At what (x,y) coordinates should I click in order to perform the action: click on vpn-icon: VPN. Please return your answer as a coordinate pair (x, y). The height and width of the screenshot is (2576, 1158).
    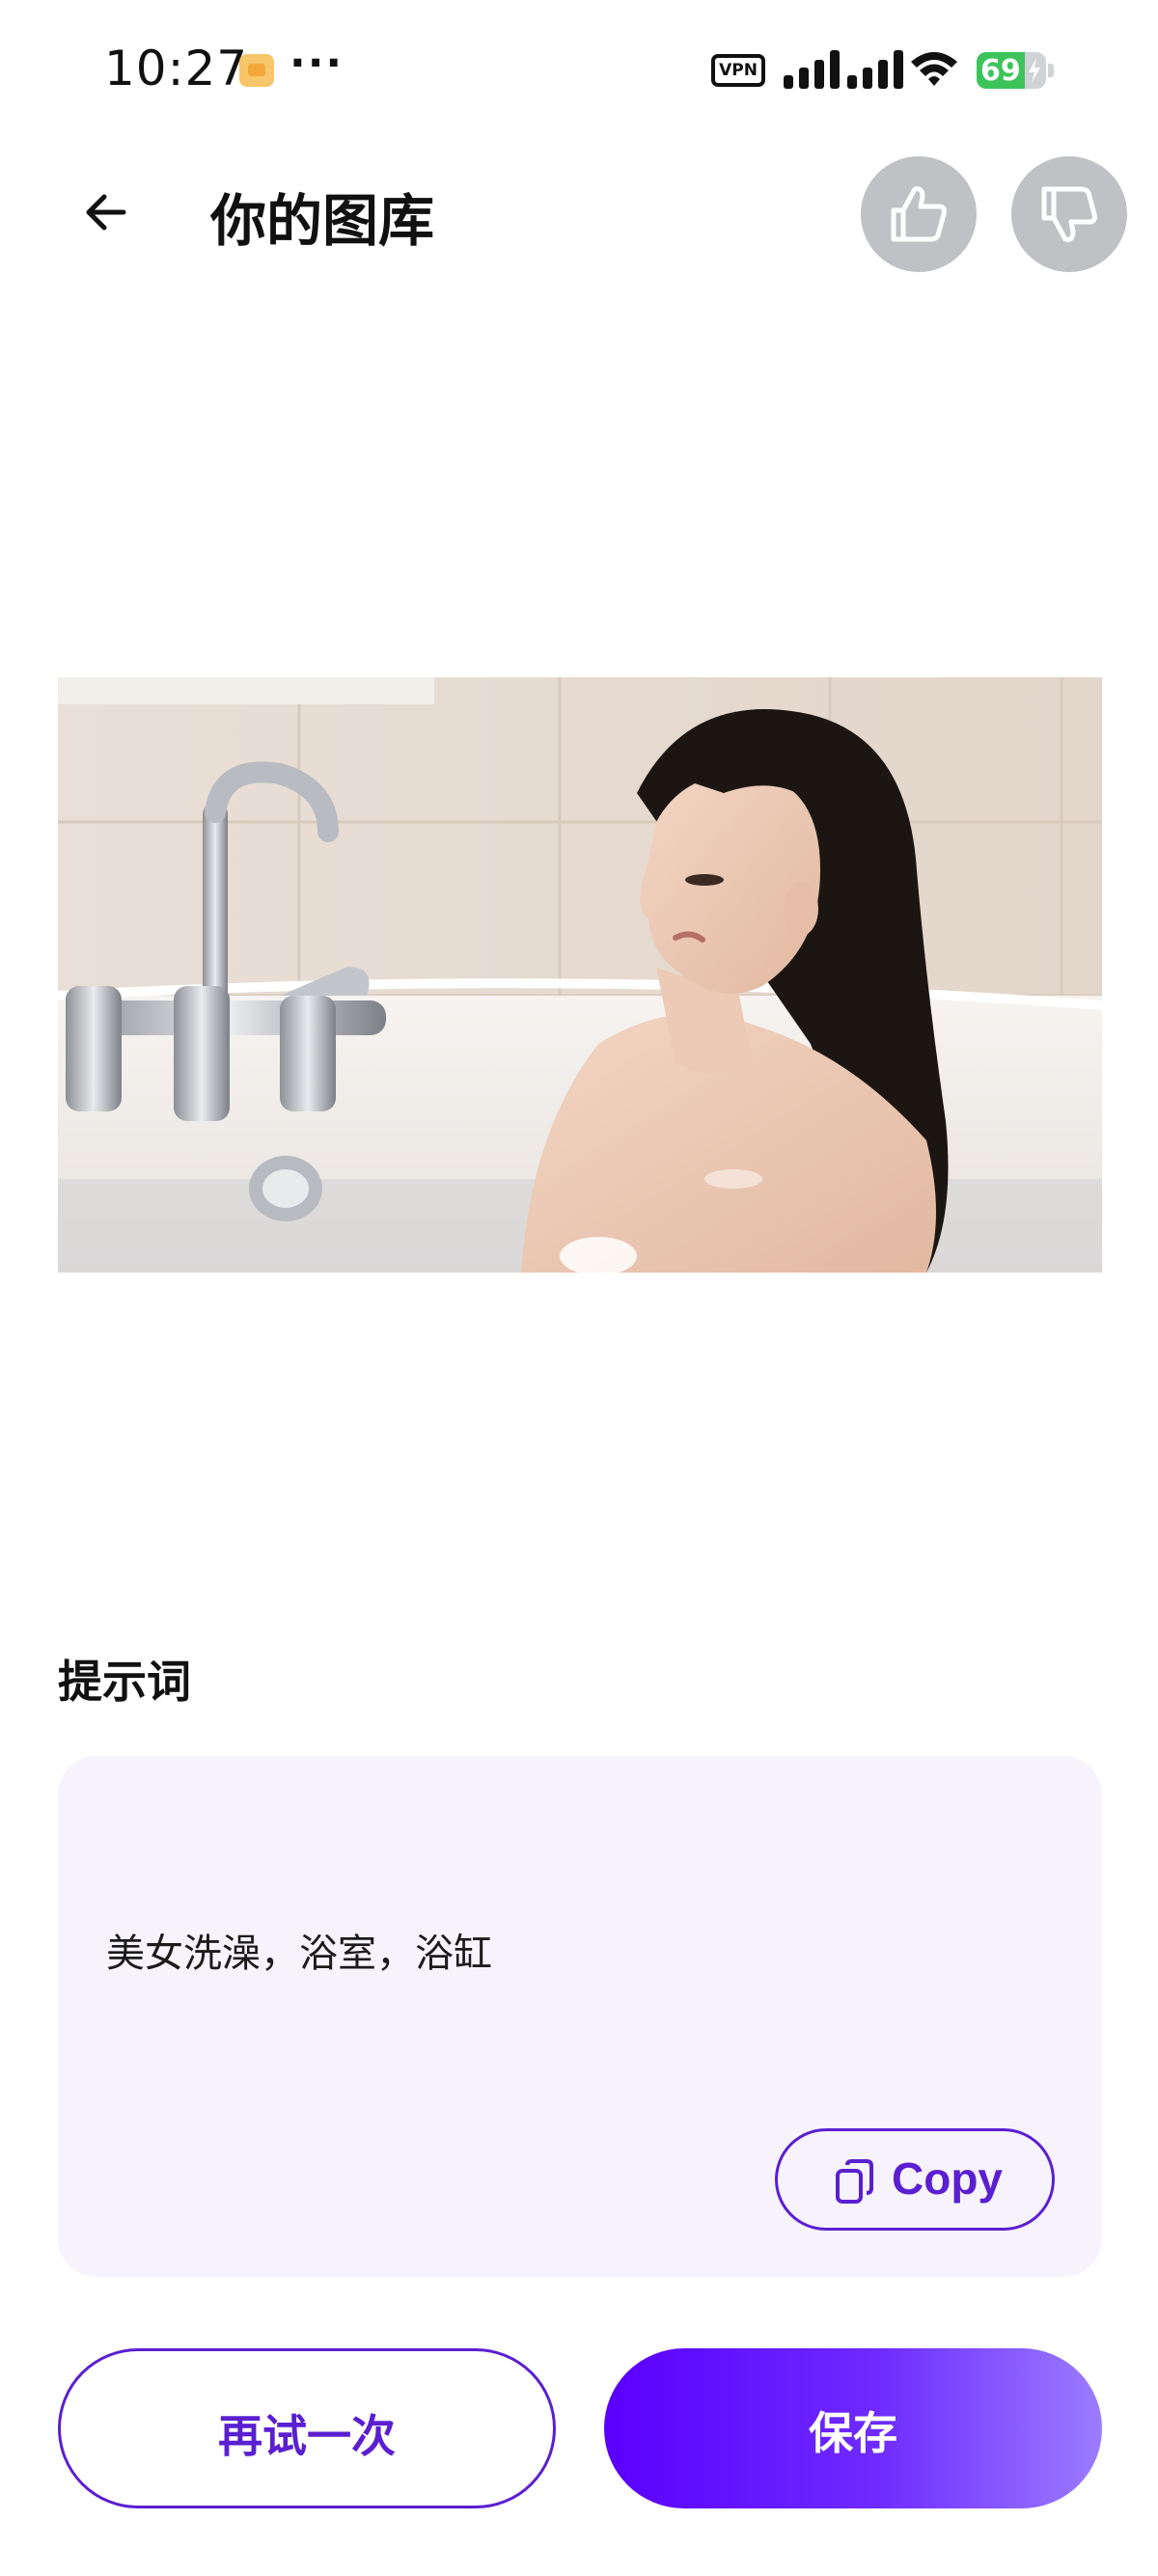
    Looking at the image, I should click on (738, 70).